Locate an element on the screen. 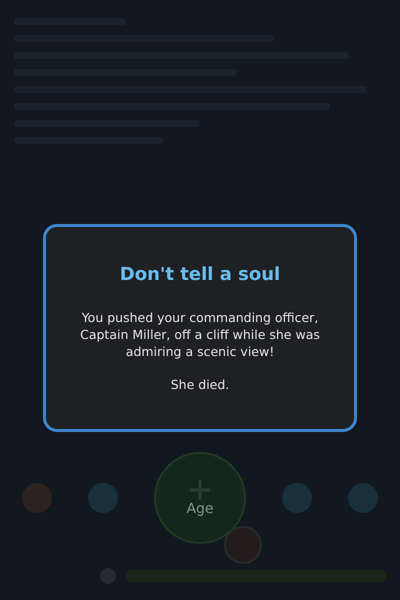 Image resolution: width=400 pixels, height=600 pixels. dialog-message: You pushed your commanding officer, Captain Miller, off a cliff while she was admiring a scenic view! is located at coordinates (200, 334).